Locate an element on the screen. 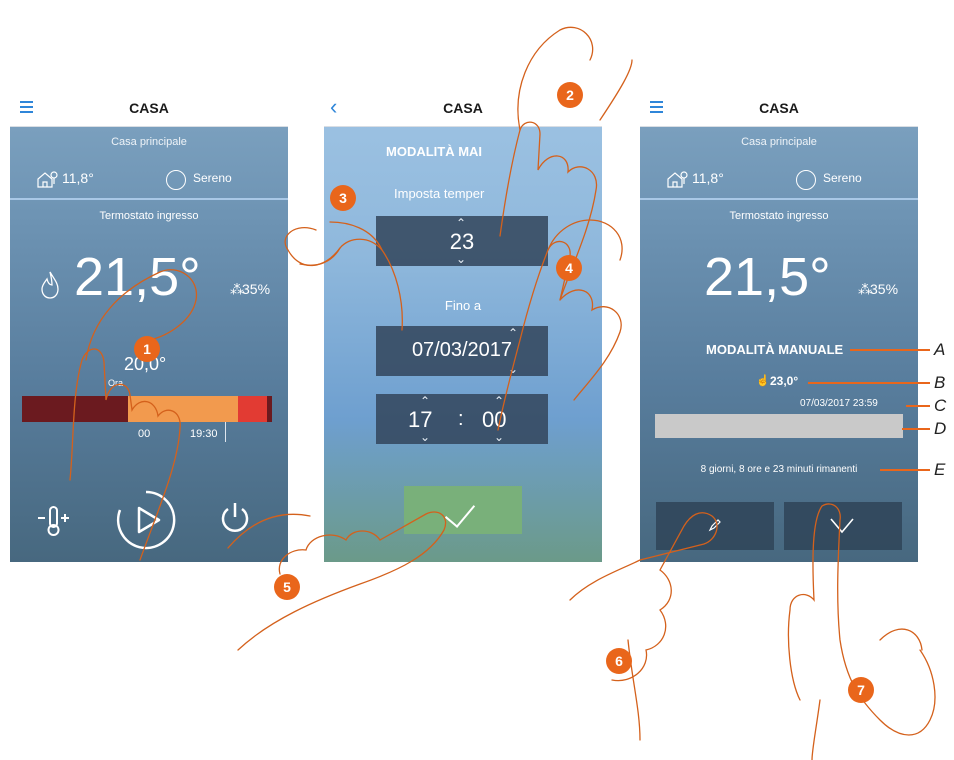 The image size is (954, 760). edit-button is located at coordinates (715, 526).